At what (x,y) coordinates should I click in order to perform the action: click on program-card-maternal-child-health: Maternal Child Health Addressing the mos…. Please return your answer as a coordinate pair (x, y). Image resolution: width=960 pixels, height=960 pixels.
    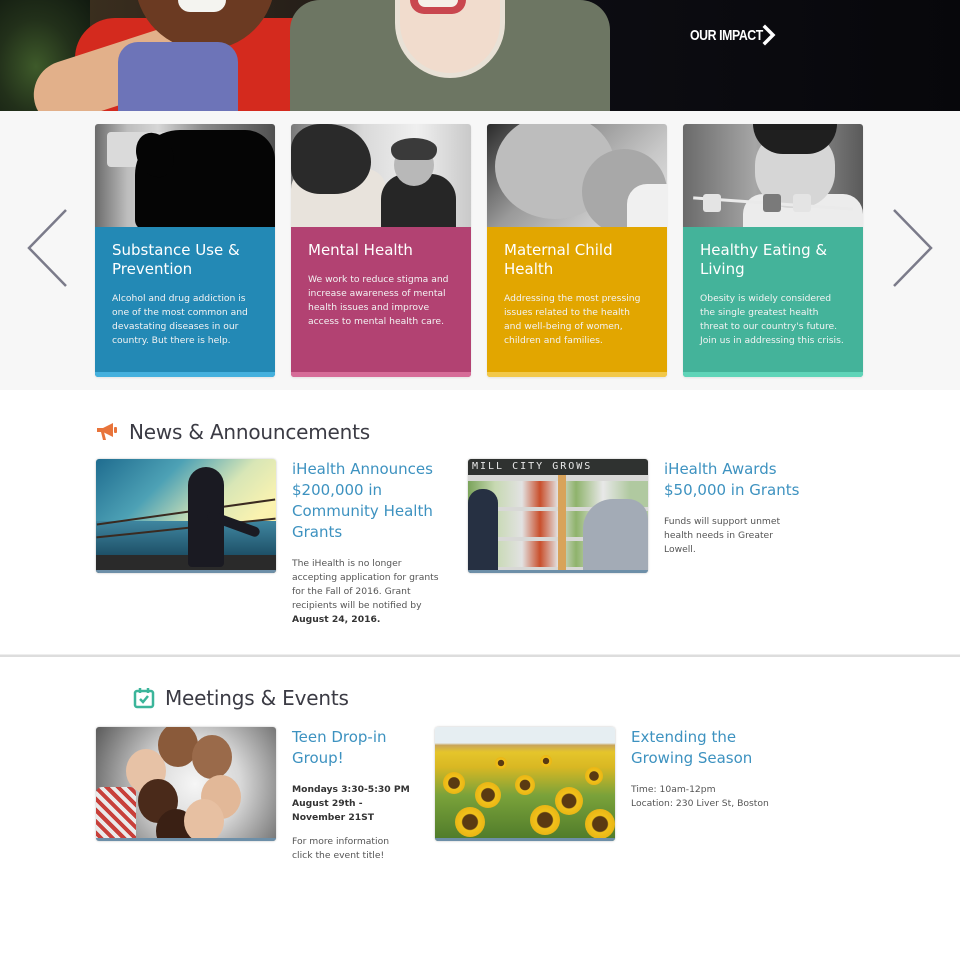
    Looking at the image, I should click on (577, 250).